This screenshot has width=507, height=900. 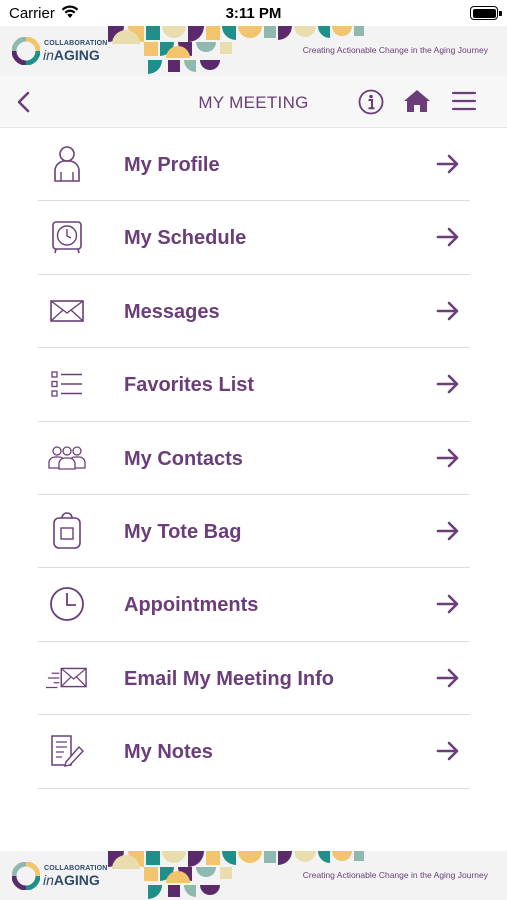 I want to click on menu-item-favorites-list: Favorites List, so click(x=254, y=385).